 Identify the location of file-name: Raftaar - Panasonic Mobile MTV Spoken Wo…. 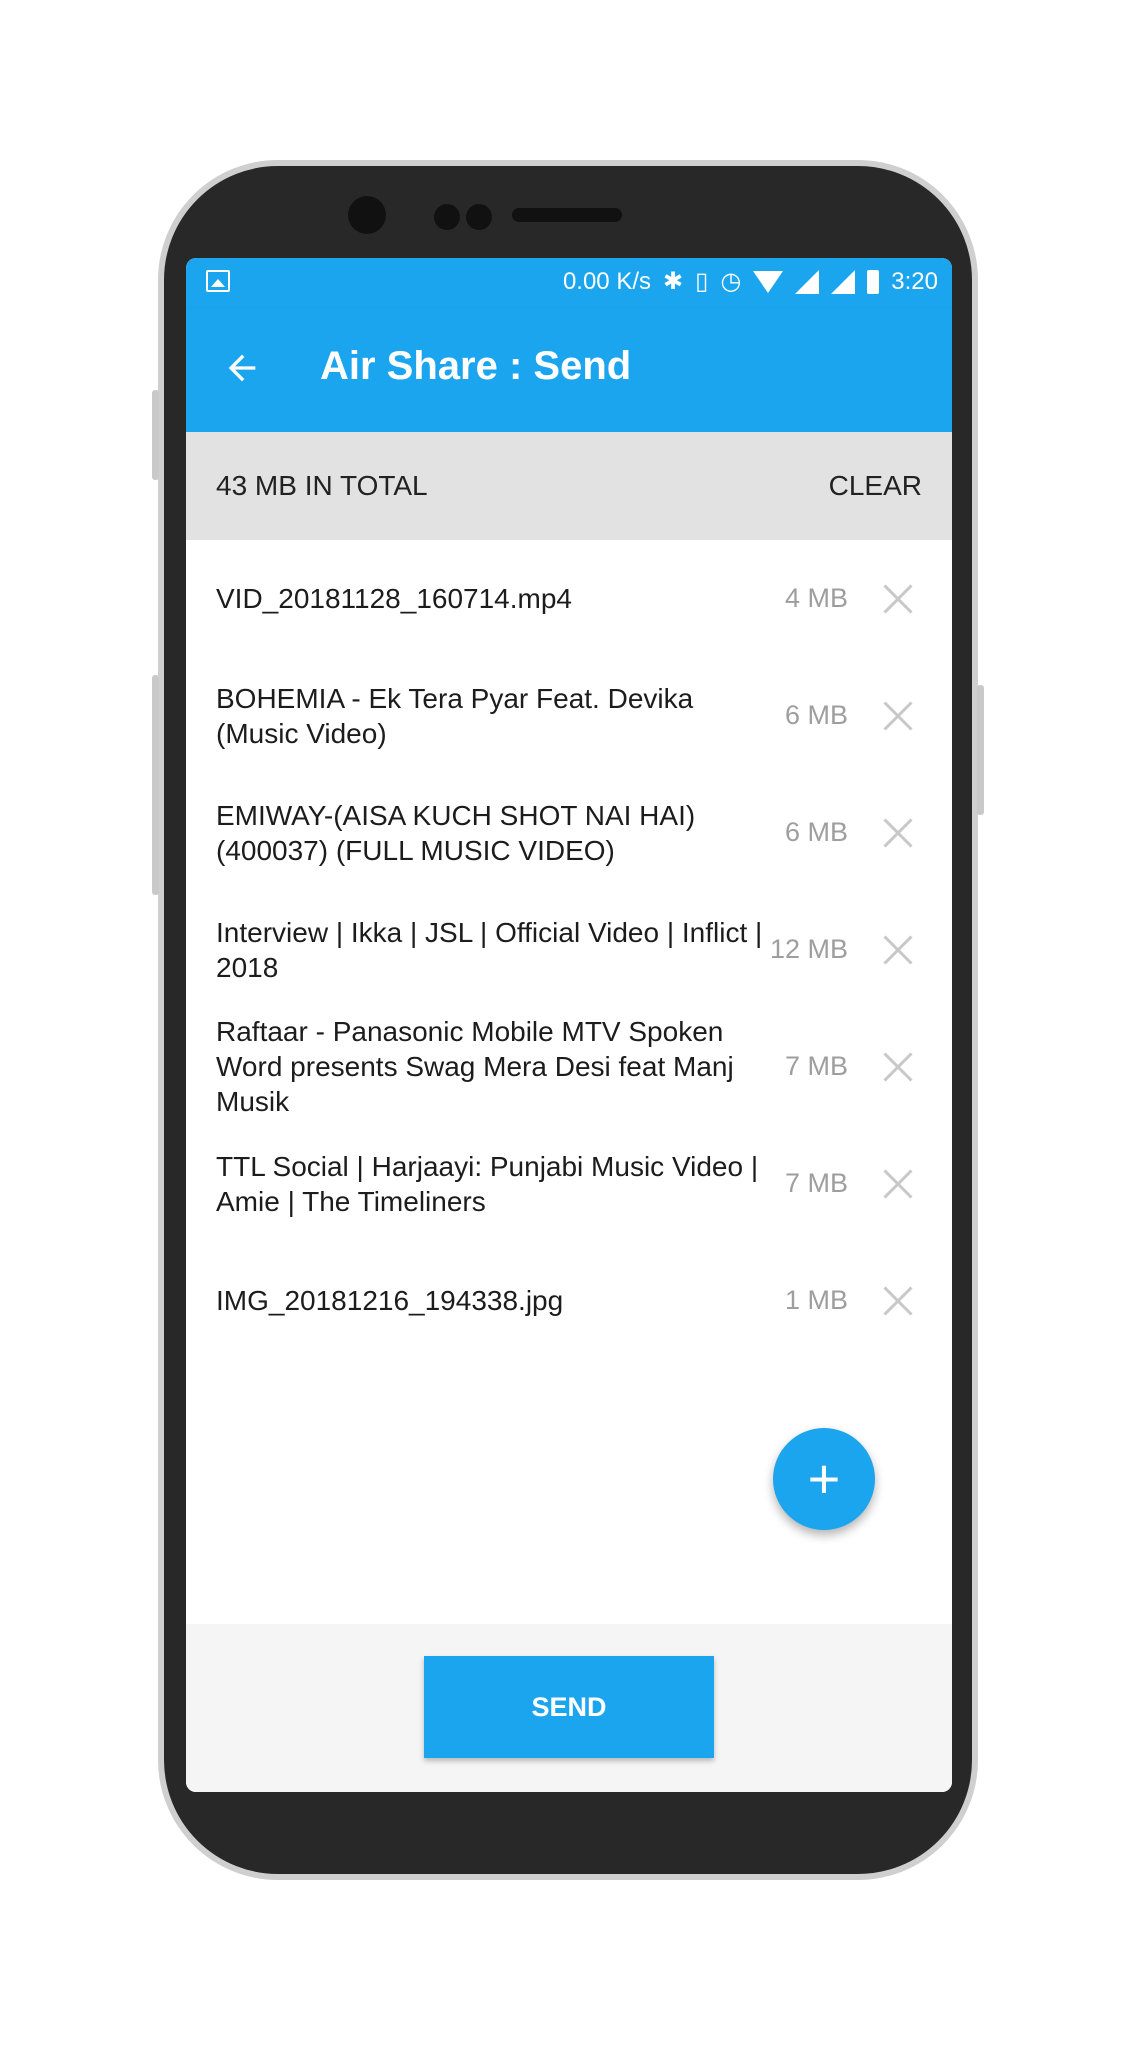
(475, 1066).